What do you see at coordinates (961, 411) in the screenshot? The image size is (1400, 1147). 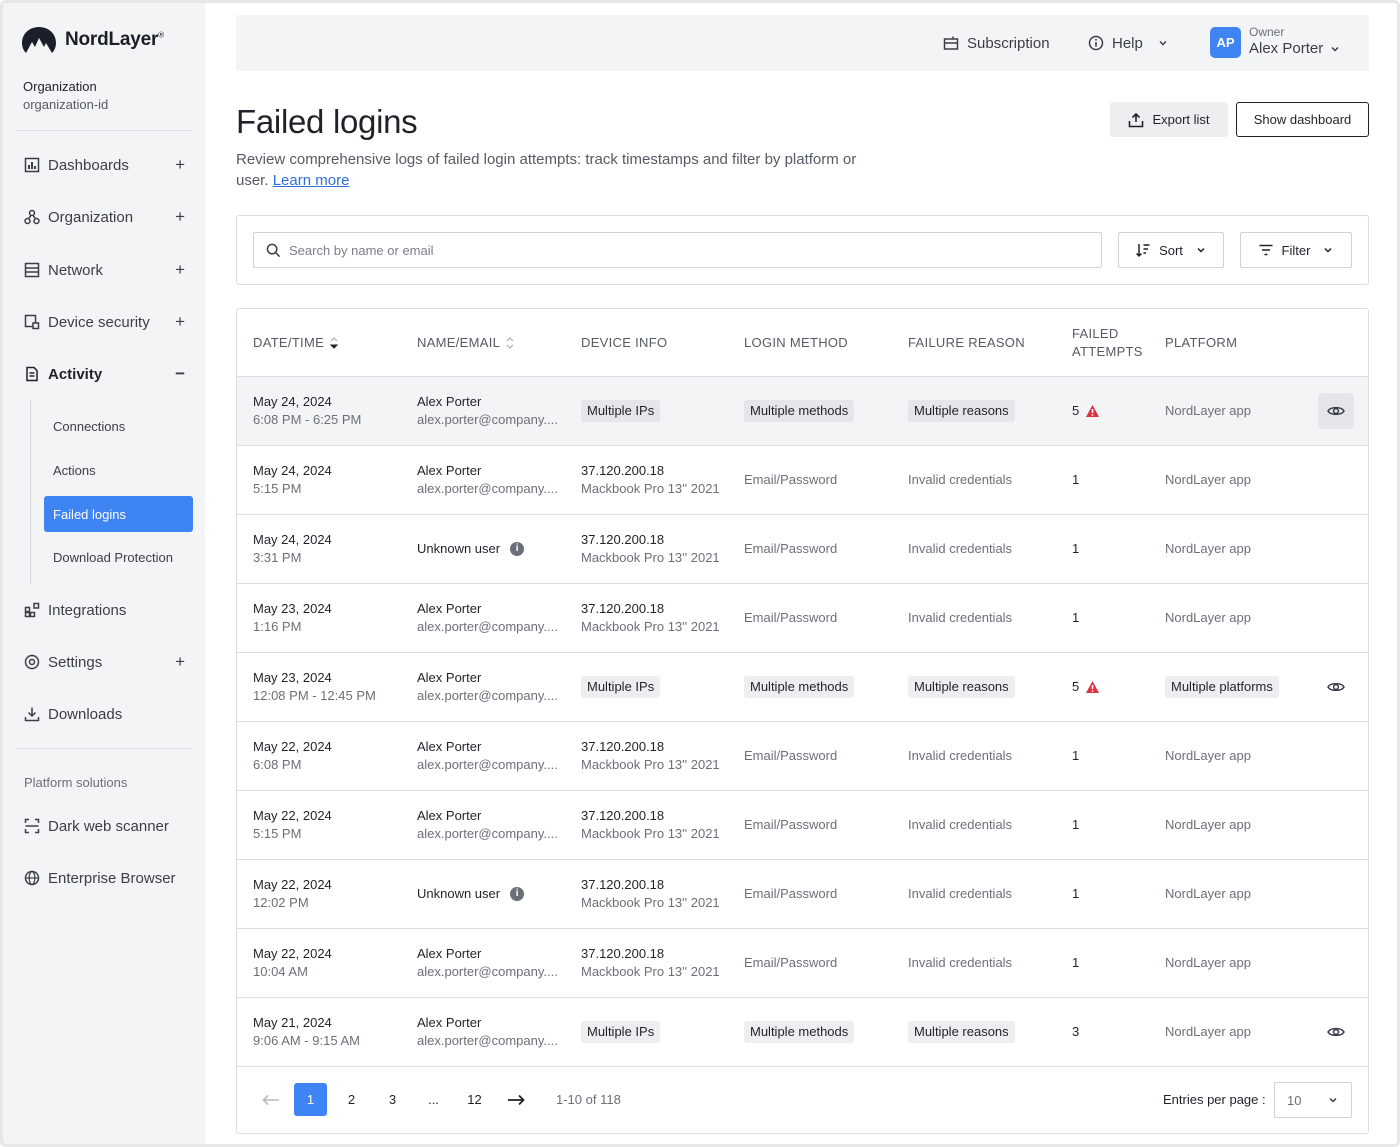 I see `reason-cell: Multiple reasons` at bounding box center [961, 411].